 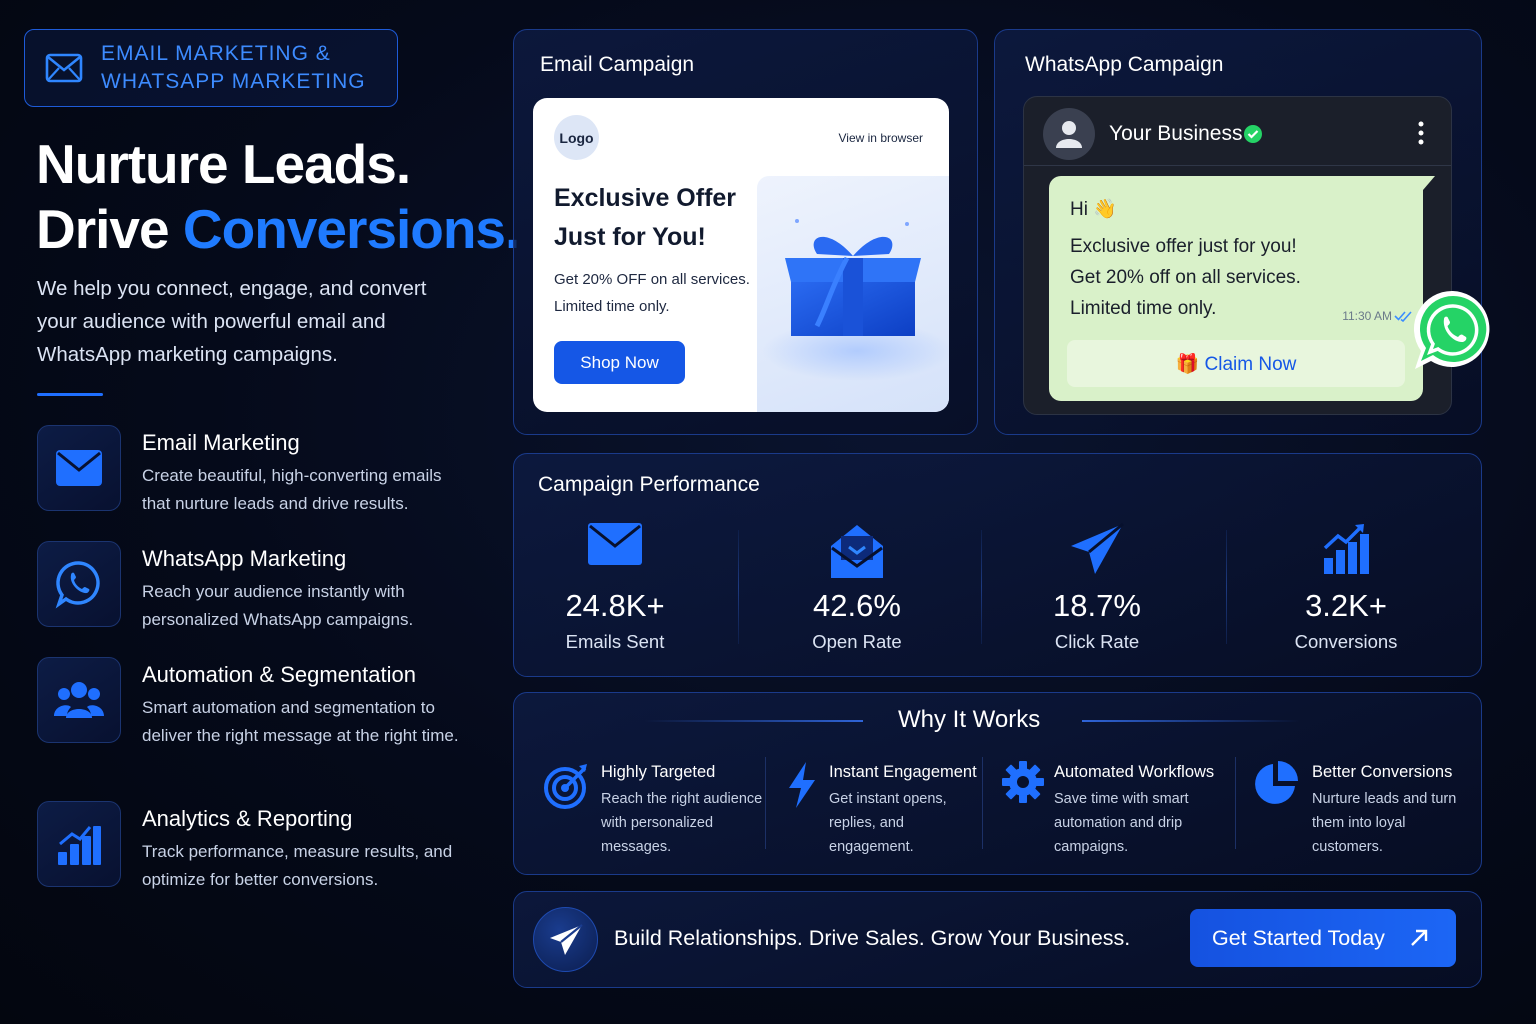 I want to click on gear-icon, so click(x=1023, y=782).